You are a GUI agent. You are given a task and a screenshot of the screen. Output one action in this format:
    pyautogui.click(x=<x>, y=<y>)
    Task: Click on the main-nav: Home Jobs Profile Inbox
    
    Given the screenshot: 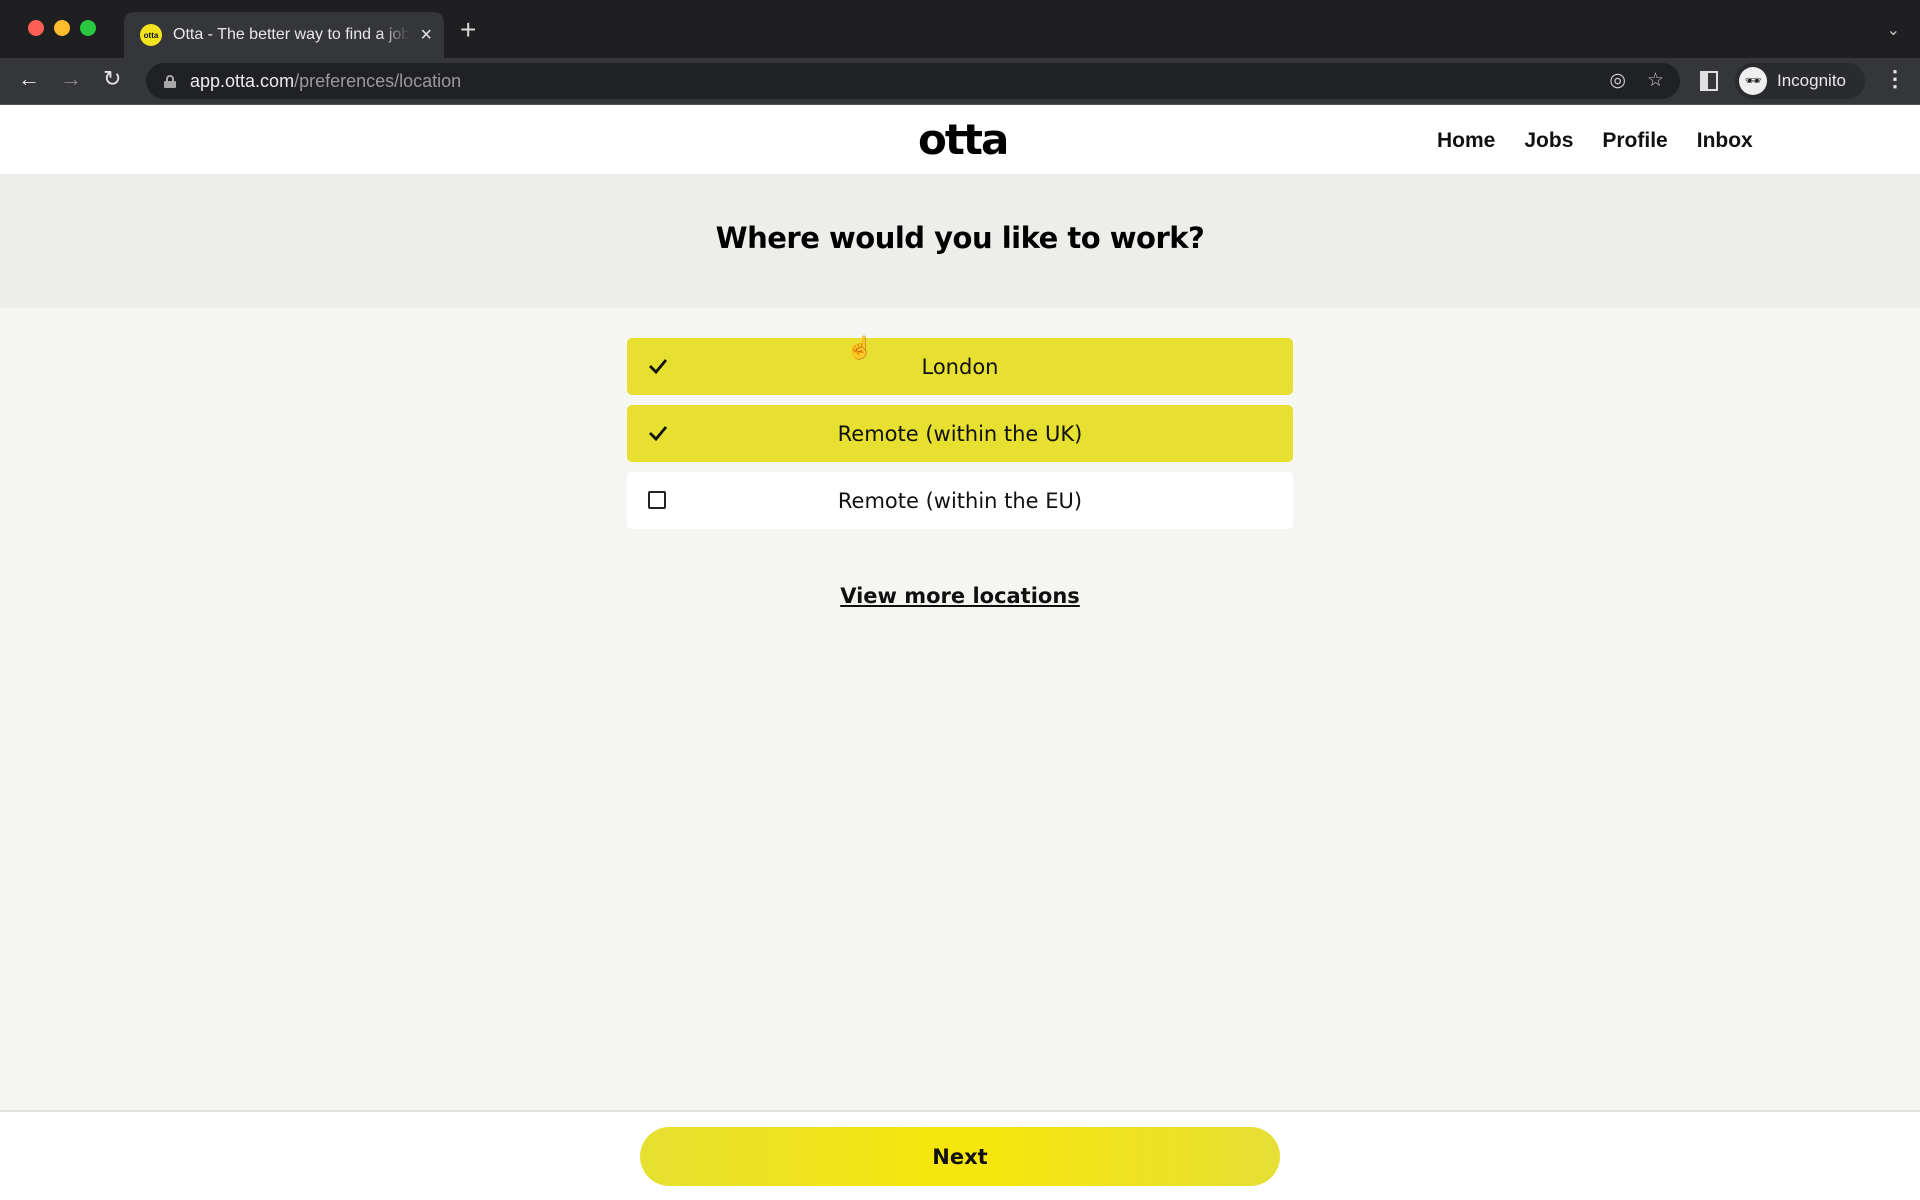 What is the action you would take?
    pyautogui.click(x=1609, y=141)
    